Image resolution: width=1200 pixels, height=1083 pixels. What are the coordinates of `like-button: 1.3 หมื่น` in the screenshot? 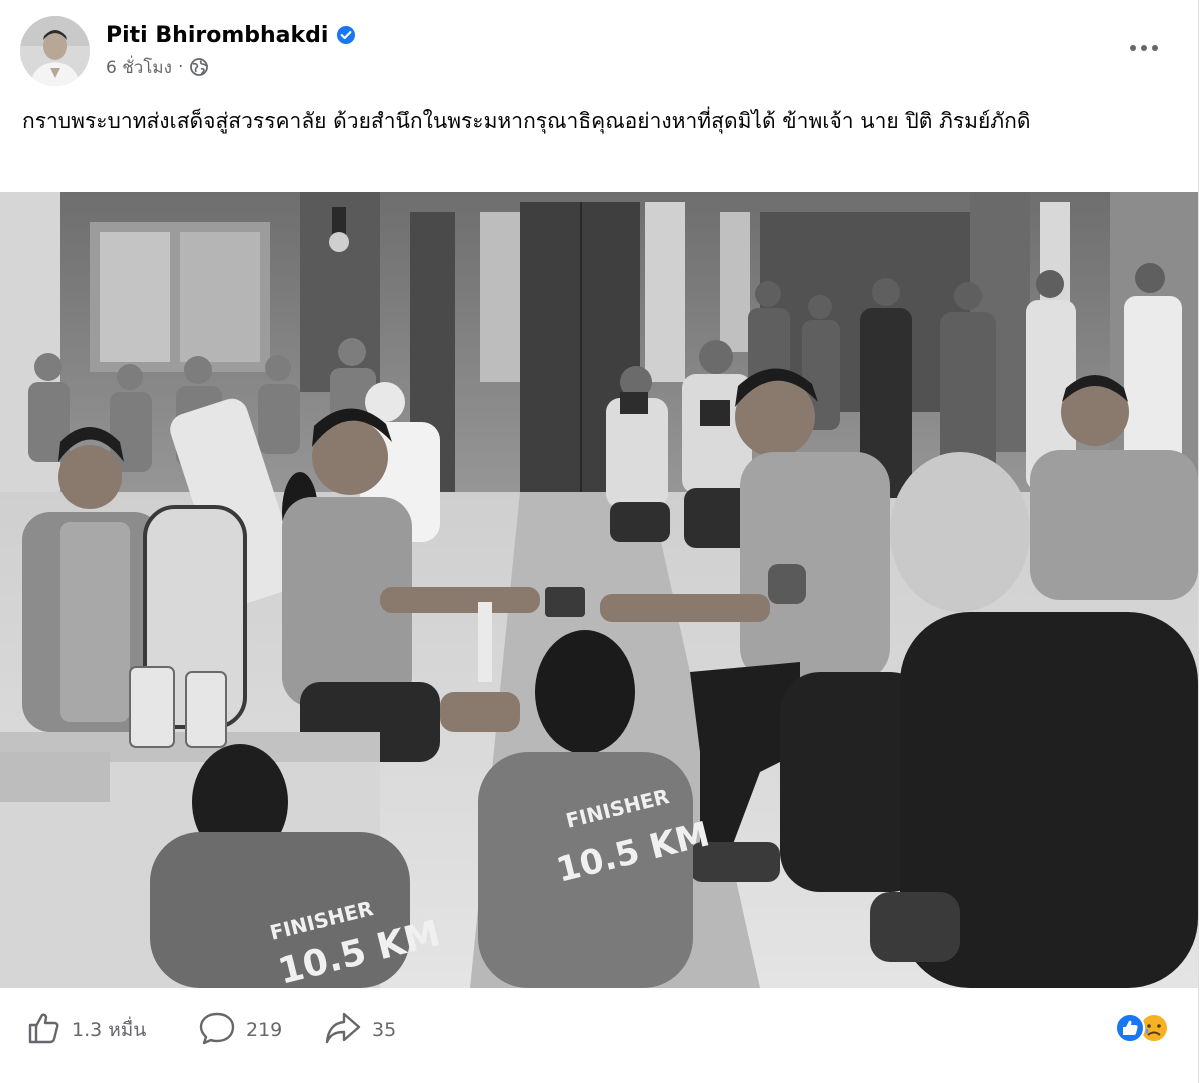 It's located at (86, 1030).